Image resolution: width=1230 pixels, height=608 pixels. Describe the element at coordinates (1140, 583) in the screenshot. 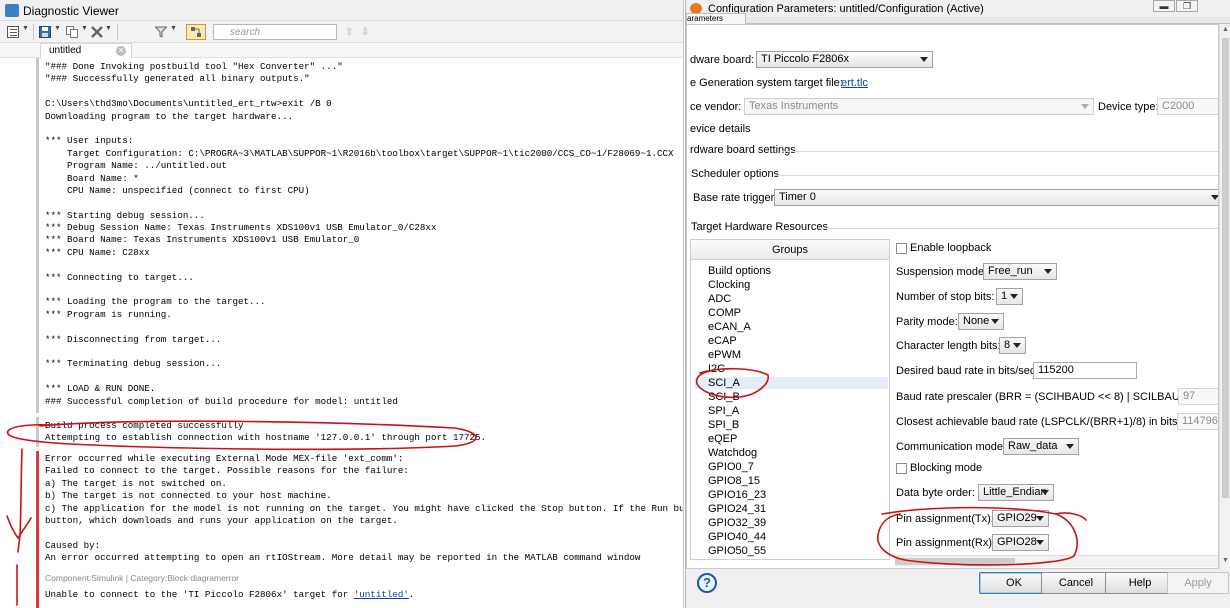

I see `help-button: Help` at that location.